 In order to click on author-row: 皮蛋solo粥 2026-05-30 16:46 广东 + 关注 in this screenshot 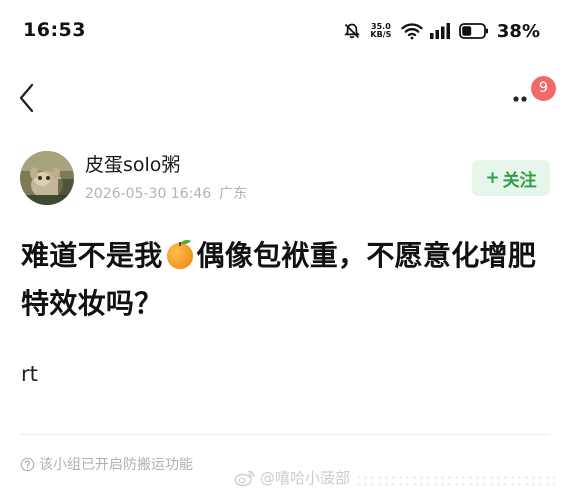, I will do `click(285, 181)`.